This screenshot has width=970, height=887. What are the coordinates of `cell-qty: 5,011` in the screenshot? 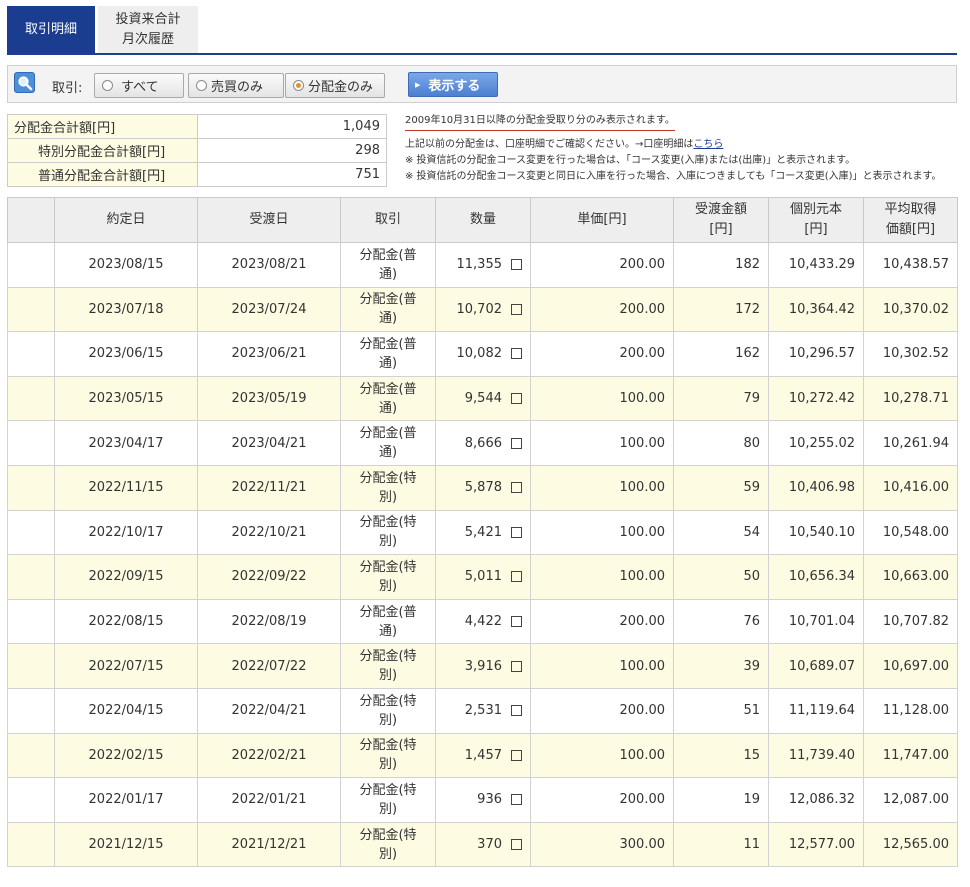 It's located at (483, 577).